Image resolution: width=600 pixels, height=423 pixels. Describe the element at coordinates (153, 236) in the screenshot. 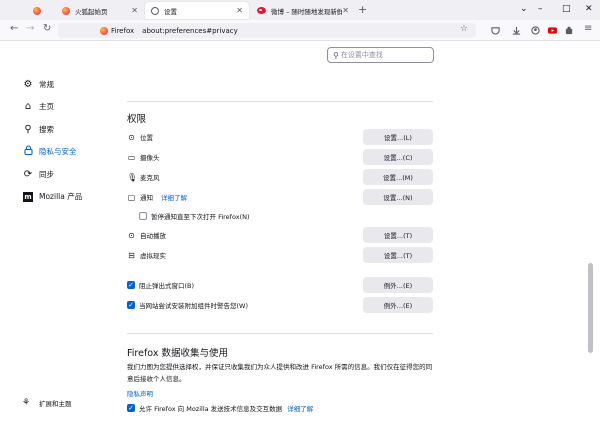

I see `permission-label: 自动播放` at that location.